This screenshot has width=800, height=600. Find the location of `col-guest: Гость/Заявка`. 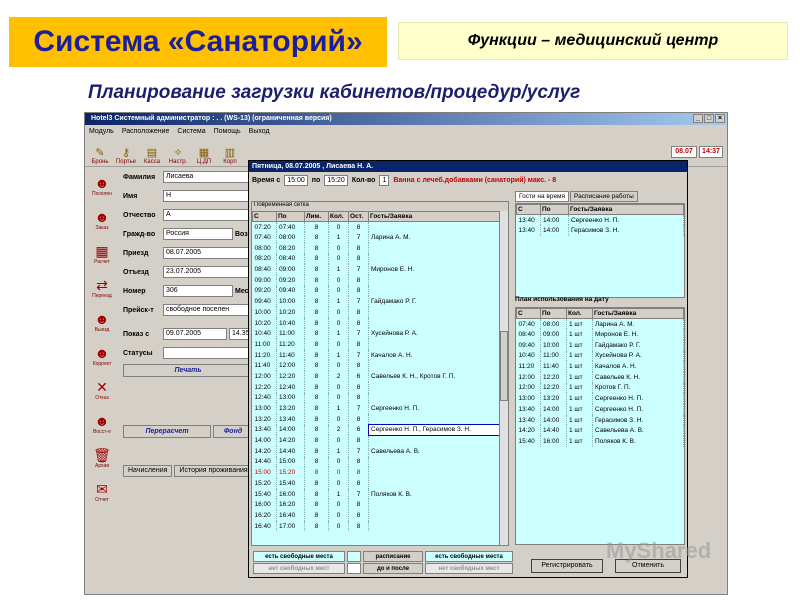

col-guest: Гость/Заявка is located at coordinates (438, 216).